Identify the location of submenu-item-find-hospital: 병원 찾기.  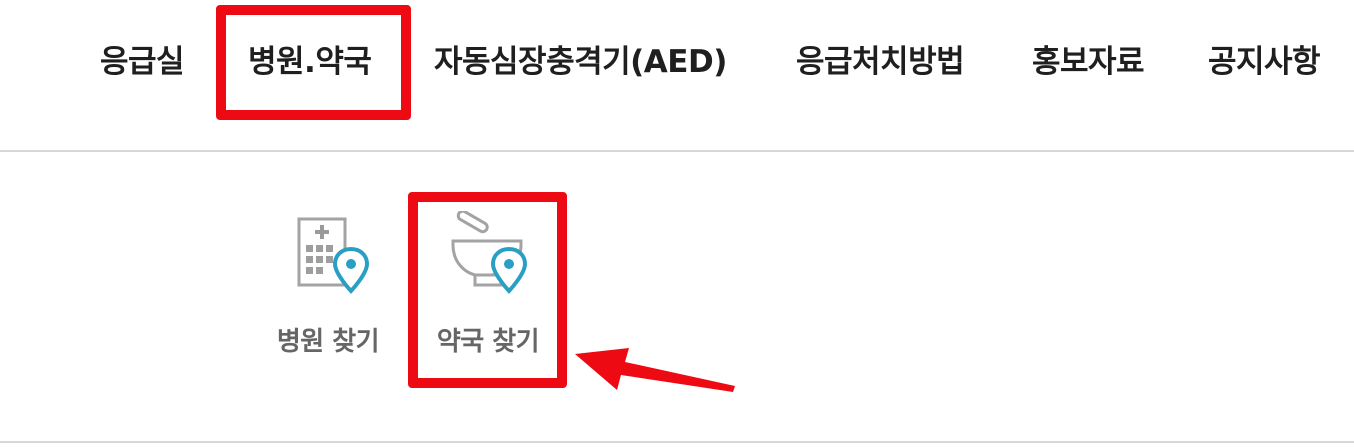
(328, 287).